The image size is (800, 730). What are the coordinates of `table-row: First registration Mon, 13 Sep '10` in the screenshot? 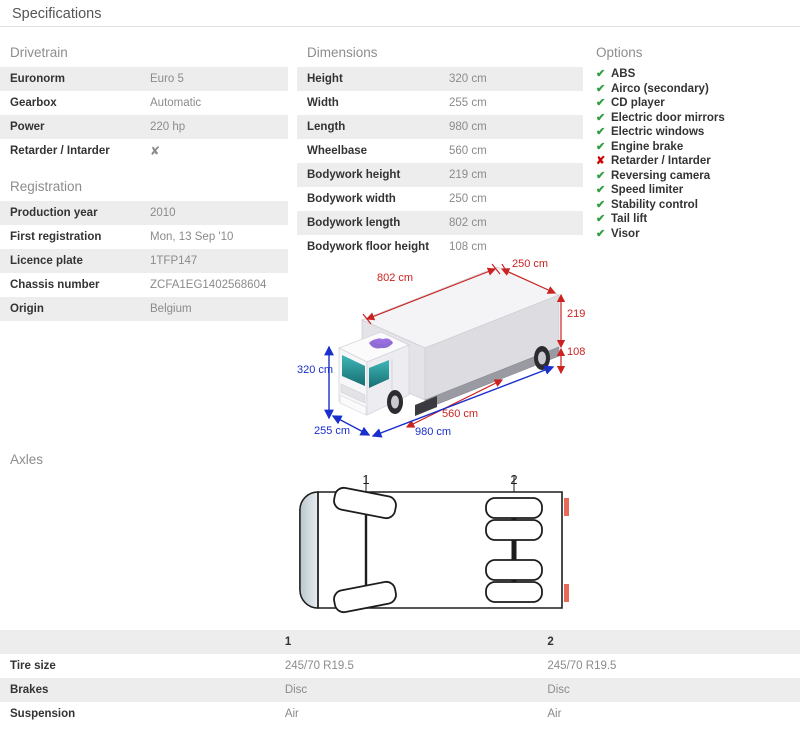 It's located at (144, 237).